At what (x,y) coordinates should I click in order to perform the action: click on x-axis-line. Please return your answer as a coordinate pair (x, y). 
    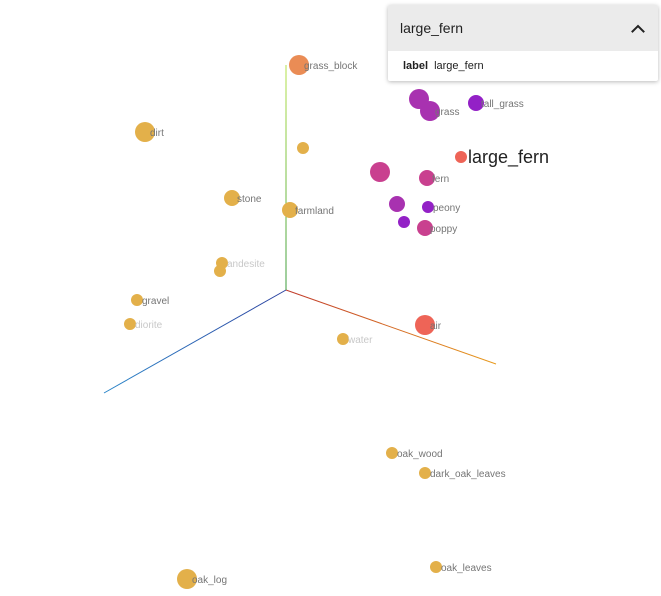
    Looking at the image, I should click on (391, 327).